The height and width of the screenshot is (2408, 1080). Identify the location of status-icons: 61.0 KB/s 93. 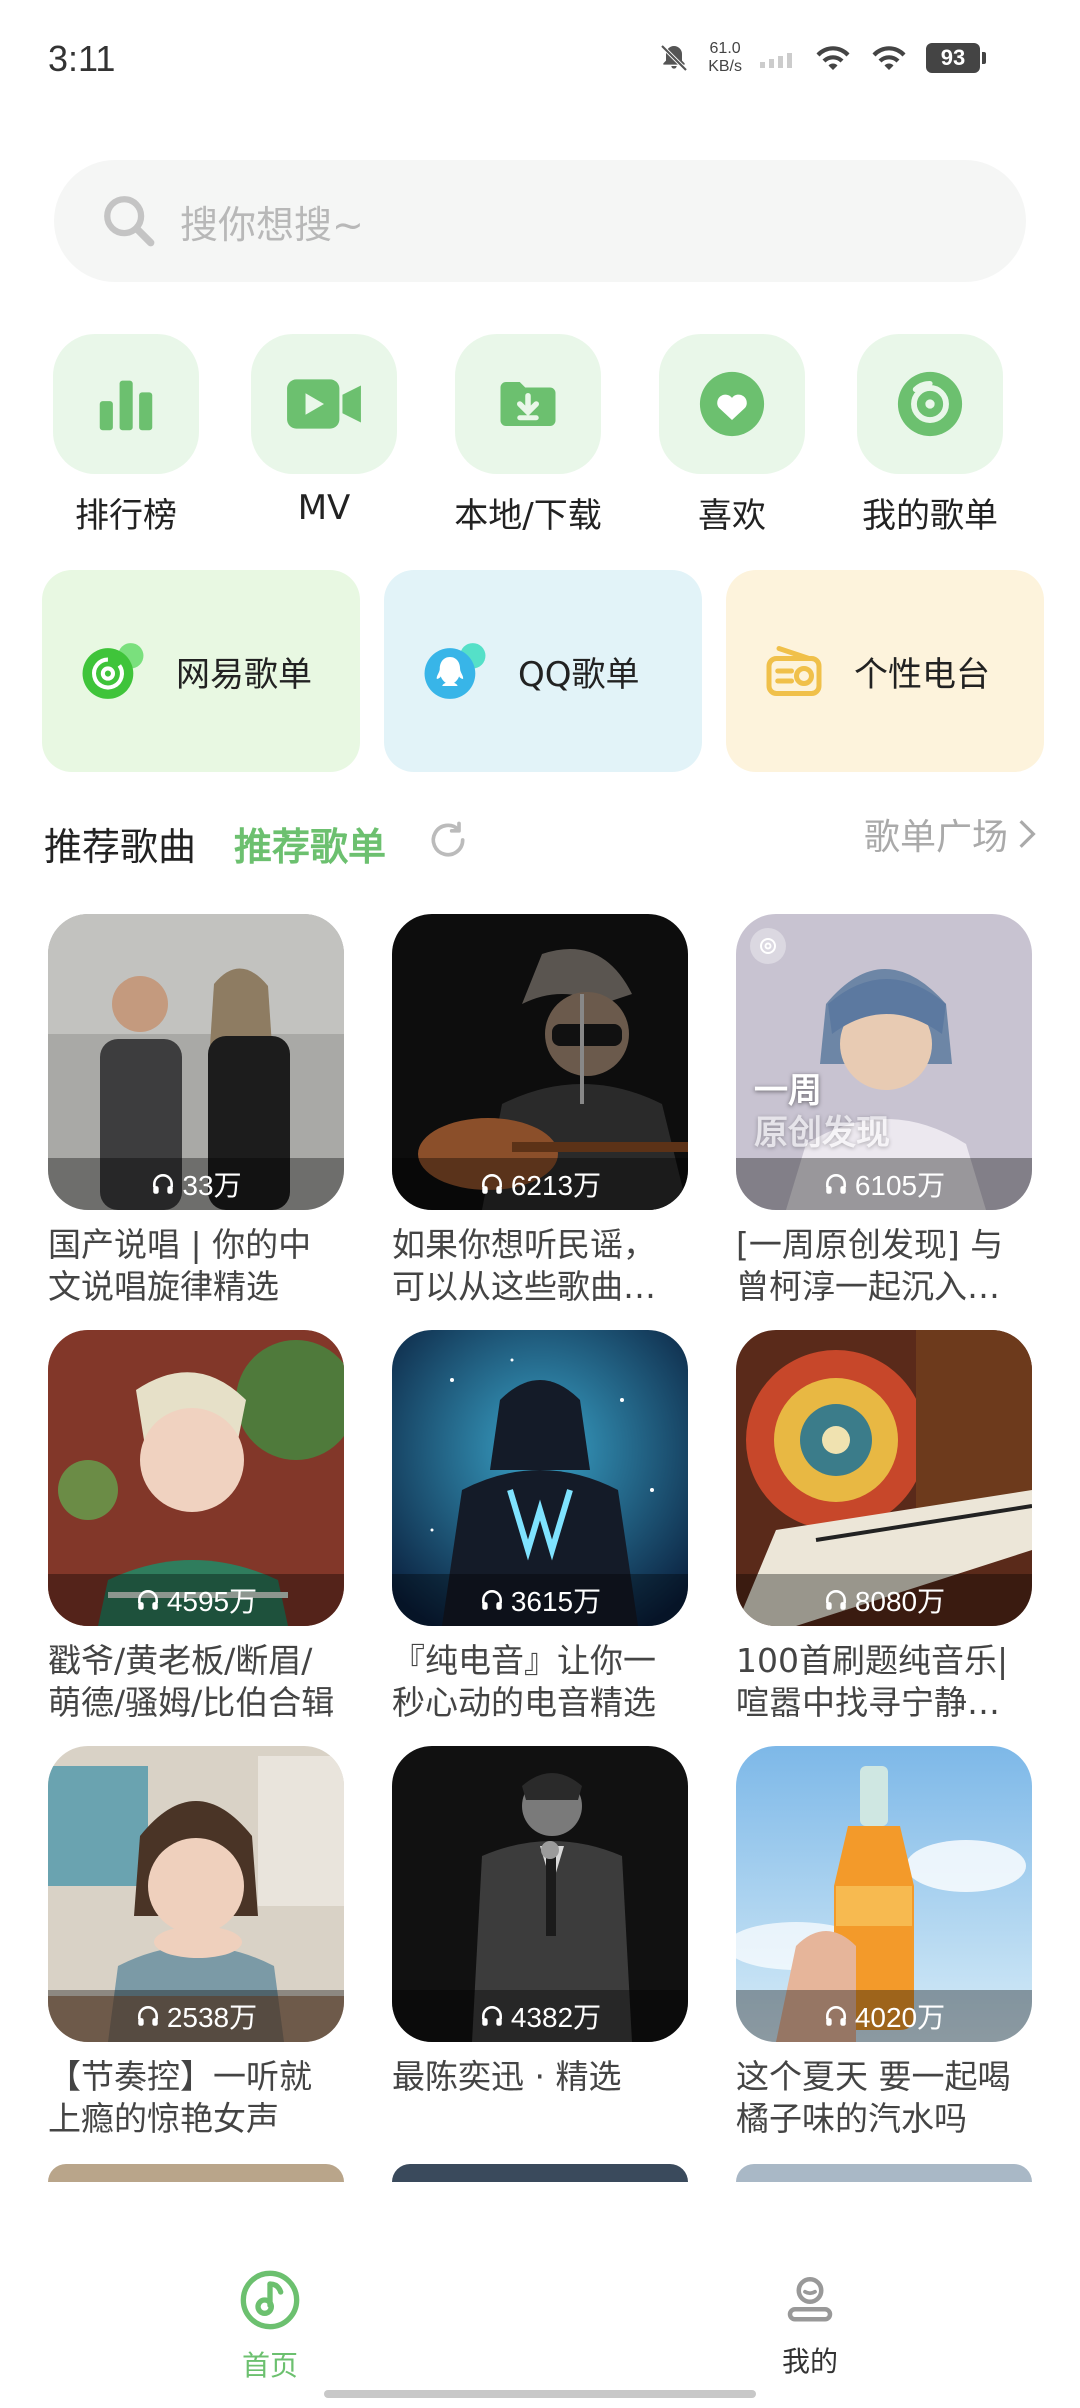
(822, 58).